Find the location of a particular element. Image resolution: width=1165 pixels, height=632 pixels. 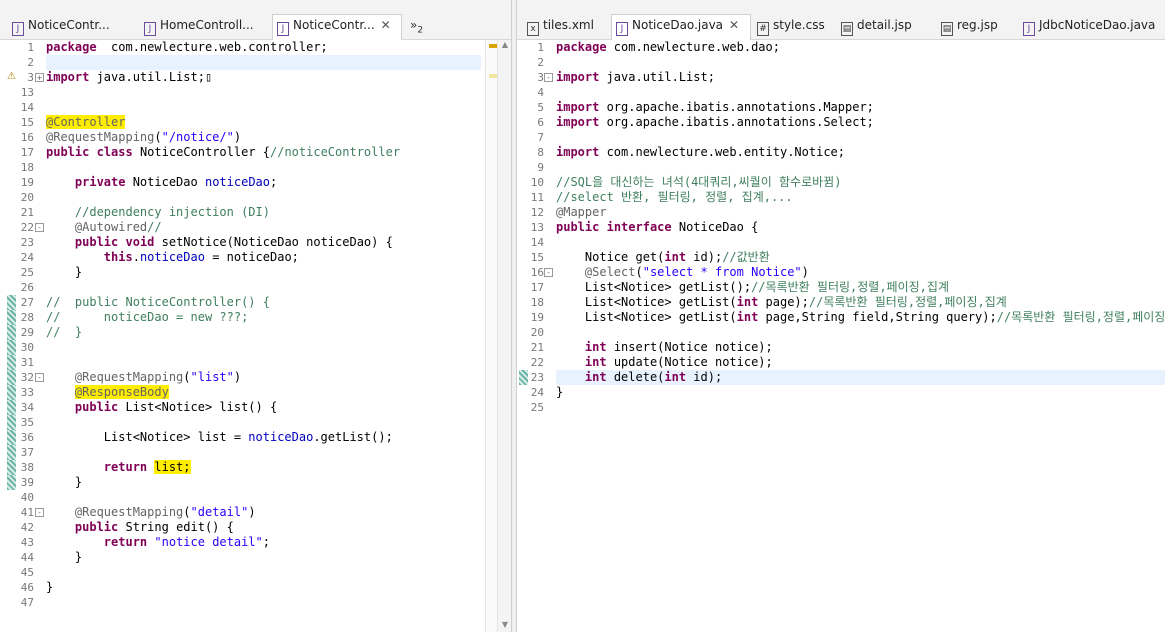

code-line: 22- @Autowired// is located at coordinates (240, 227).